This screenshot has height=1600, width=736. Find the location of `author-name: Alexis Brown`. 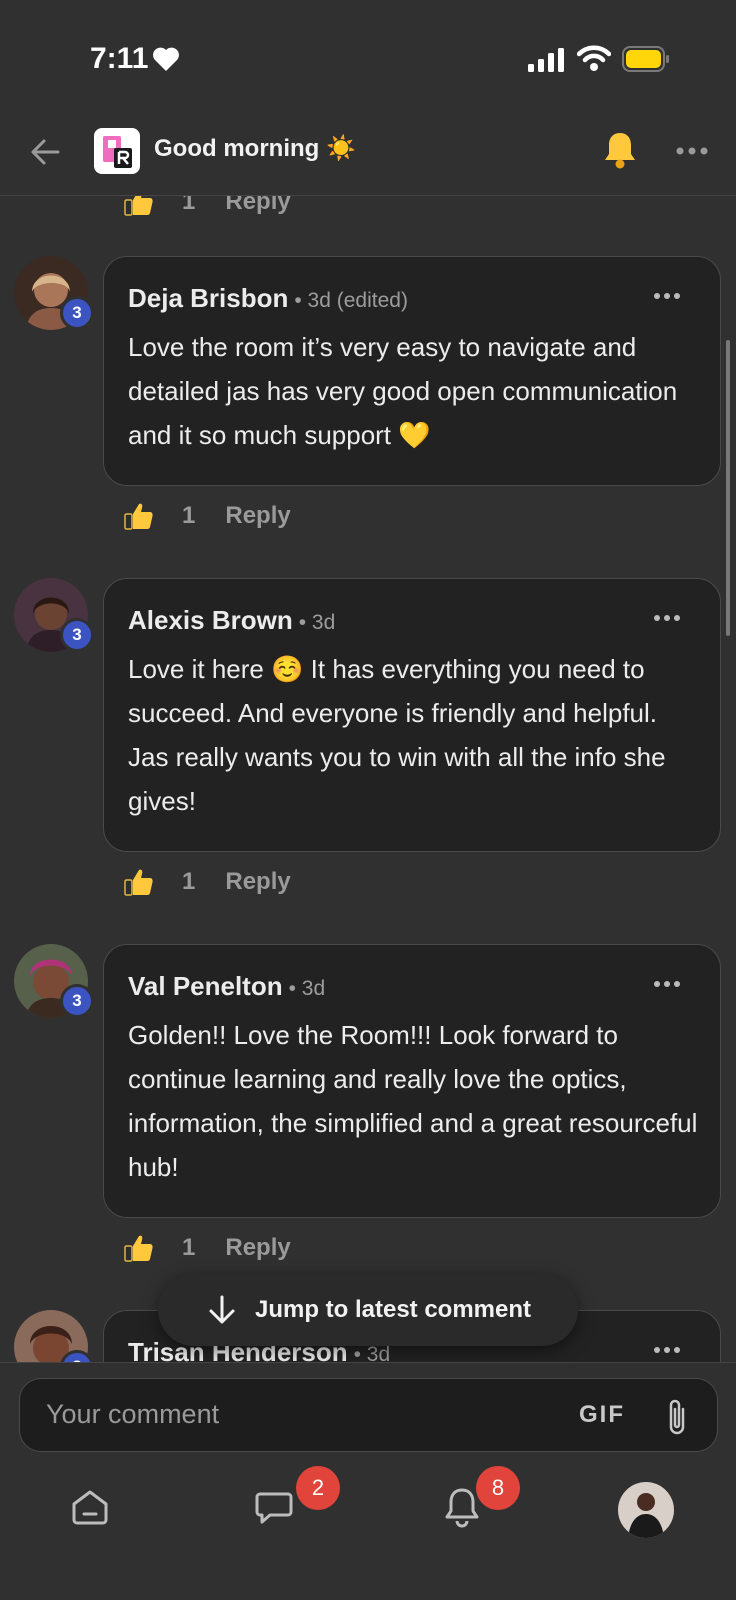

author-name: Alexis Brown is located at coordinates (210, 620).